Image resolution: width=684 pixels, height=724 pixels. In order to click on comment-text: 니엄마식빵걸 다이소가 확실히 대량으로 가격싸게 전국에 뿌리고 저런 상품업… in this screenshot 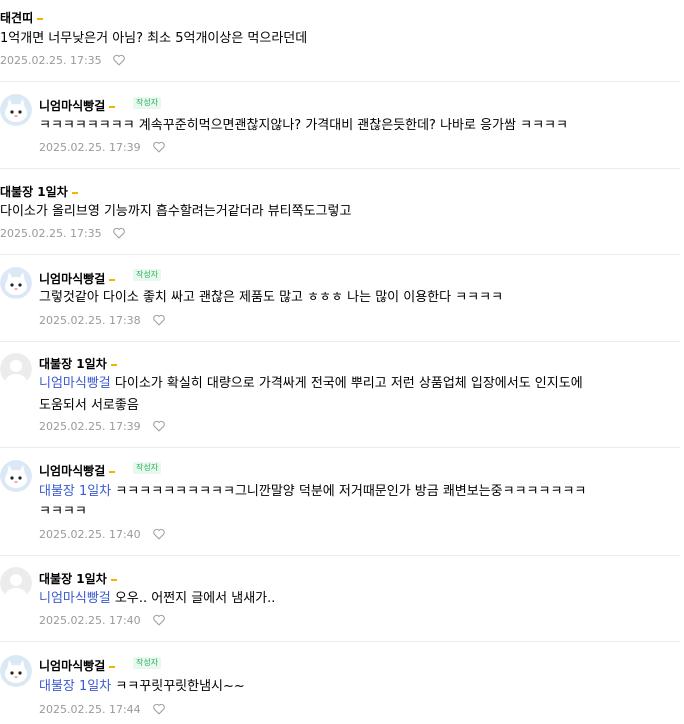, I will do `click(311, 383)`.